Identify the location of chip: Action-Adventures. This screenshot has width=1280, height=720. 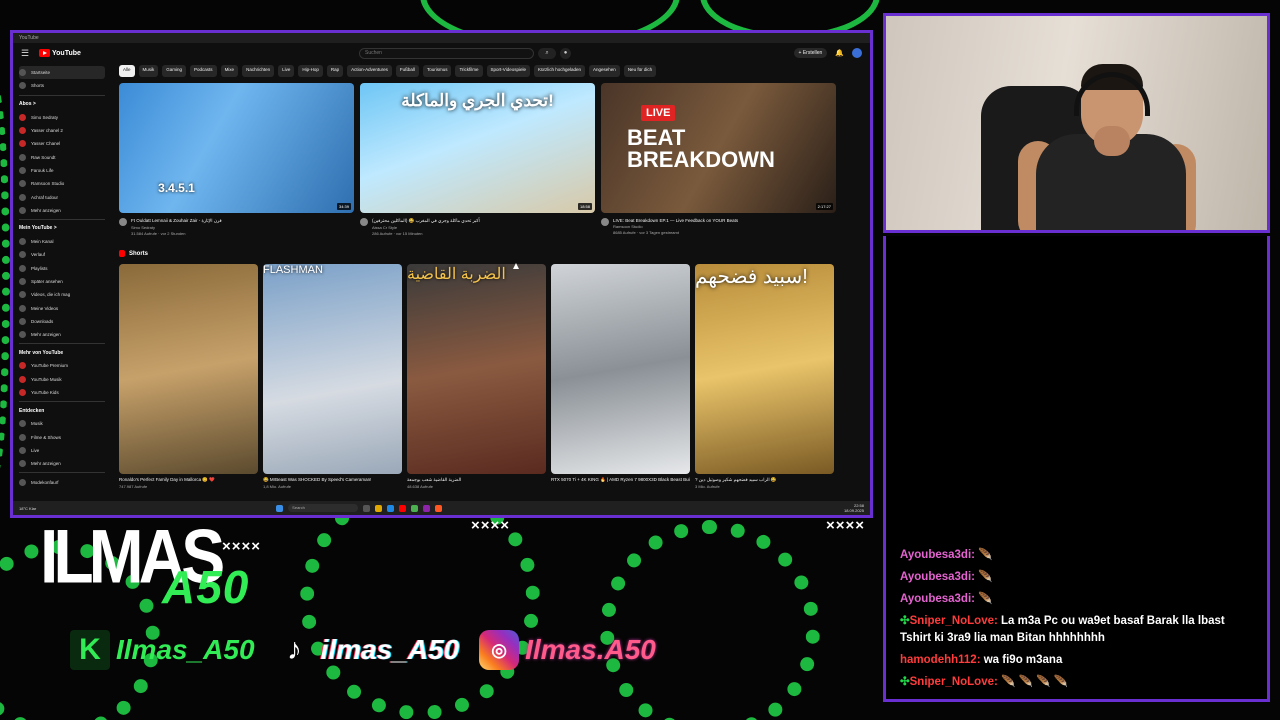
(369, 71).